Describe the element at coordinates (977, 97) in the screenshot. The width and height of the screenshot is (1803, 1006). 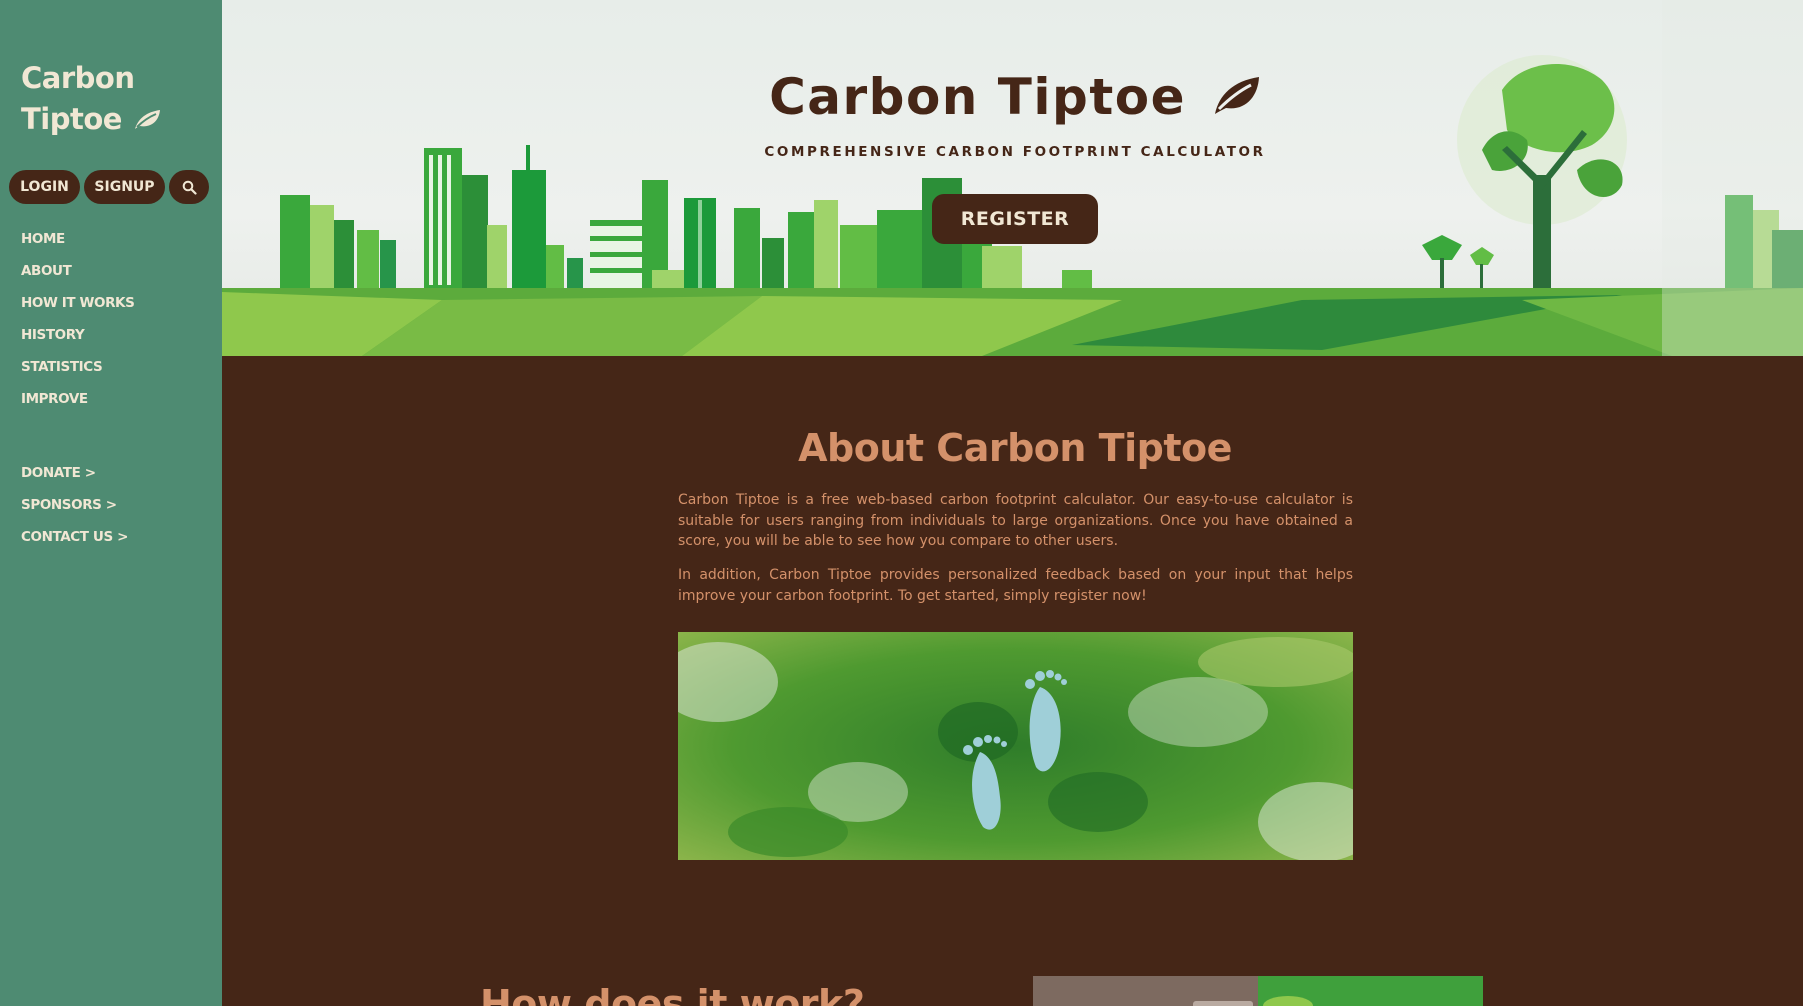
I see `hero-title-text: Carbon Tiptoe` at that location.